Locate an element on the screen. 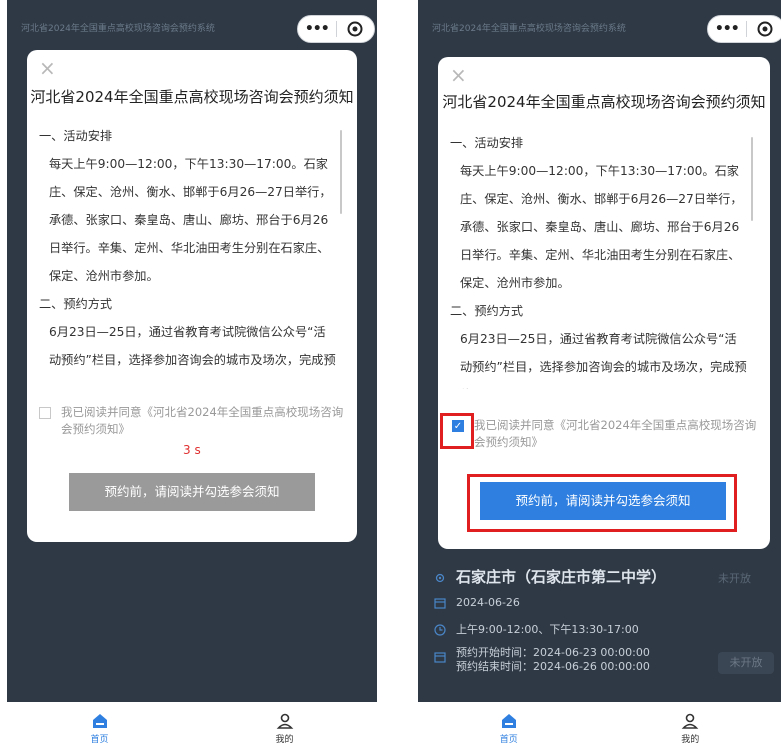 The image size is (781, 755). agree-row: 我已阅读并同意《河北省2024年全国重点高校现场咨询会预约须知》 is located at coordinates (193, 421).